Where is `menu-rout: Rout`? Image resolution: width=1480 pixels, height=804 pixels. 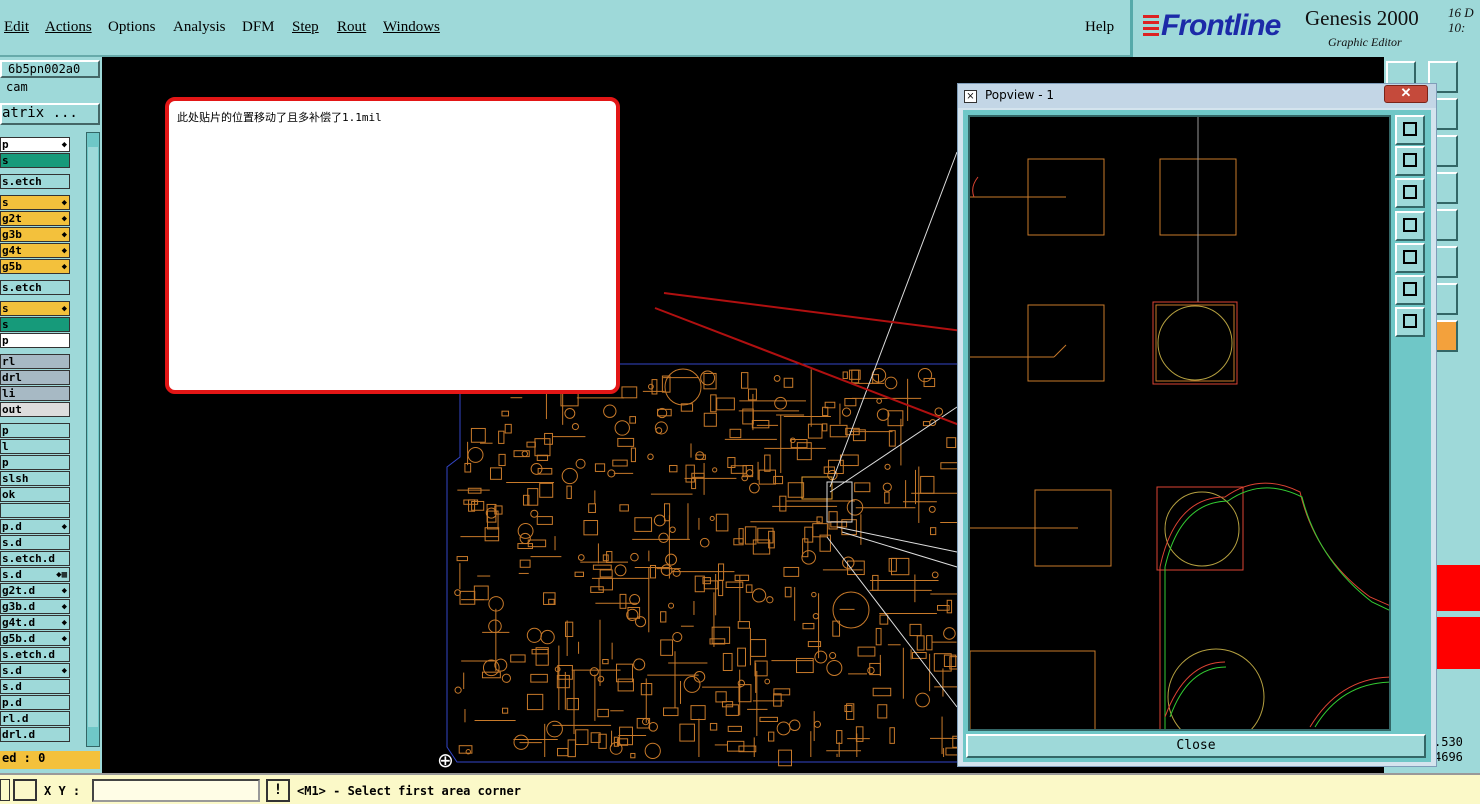
menu-rout: Rout is located at coordinates (351, 27).